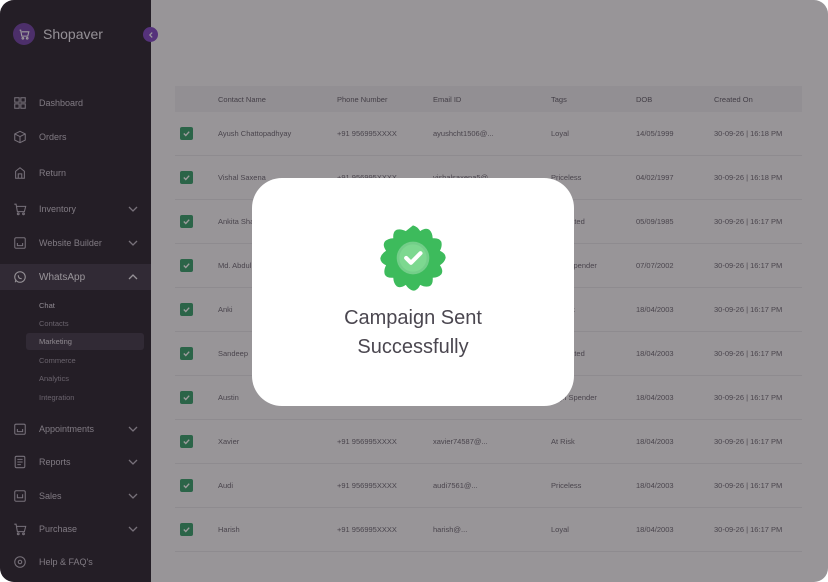  I want to click on modal-title-line-1: Campaign Sent, so click(413, 318).